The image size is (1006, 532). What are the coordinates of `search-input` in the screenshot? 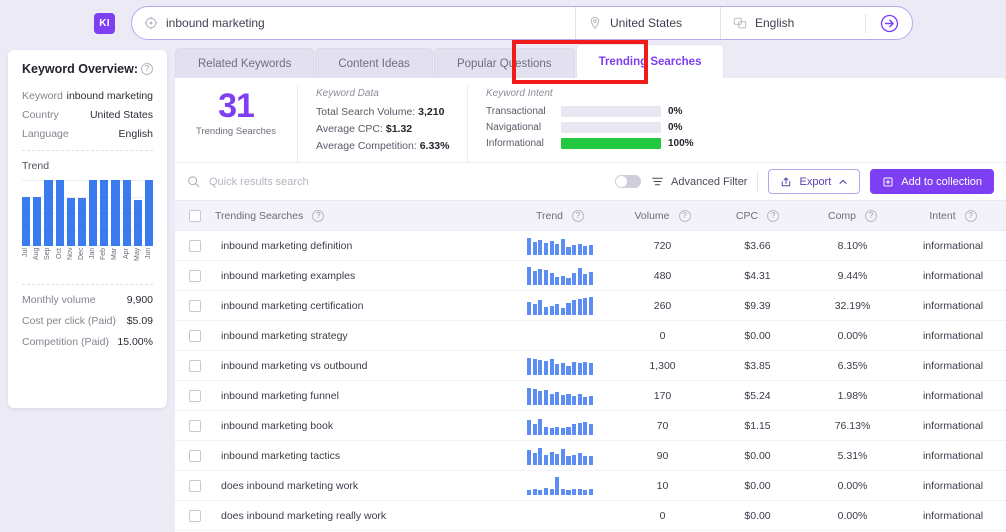 It's located at (359, 181).